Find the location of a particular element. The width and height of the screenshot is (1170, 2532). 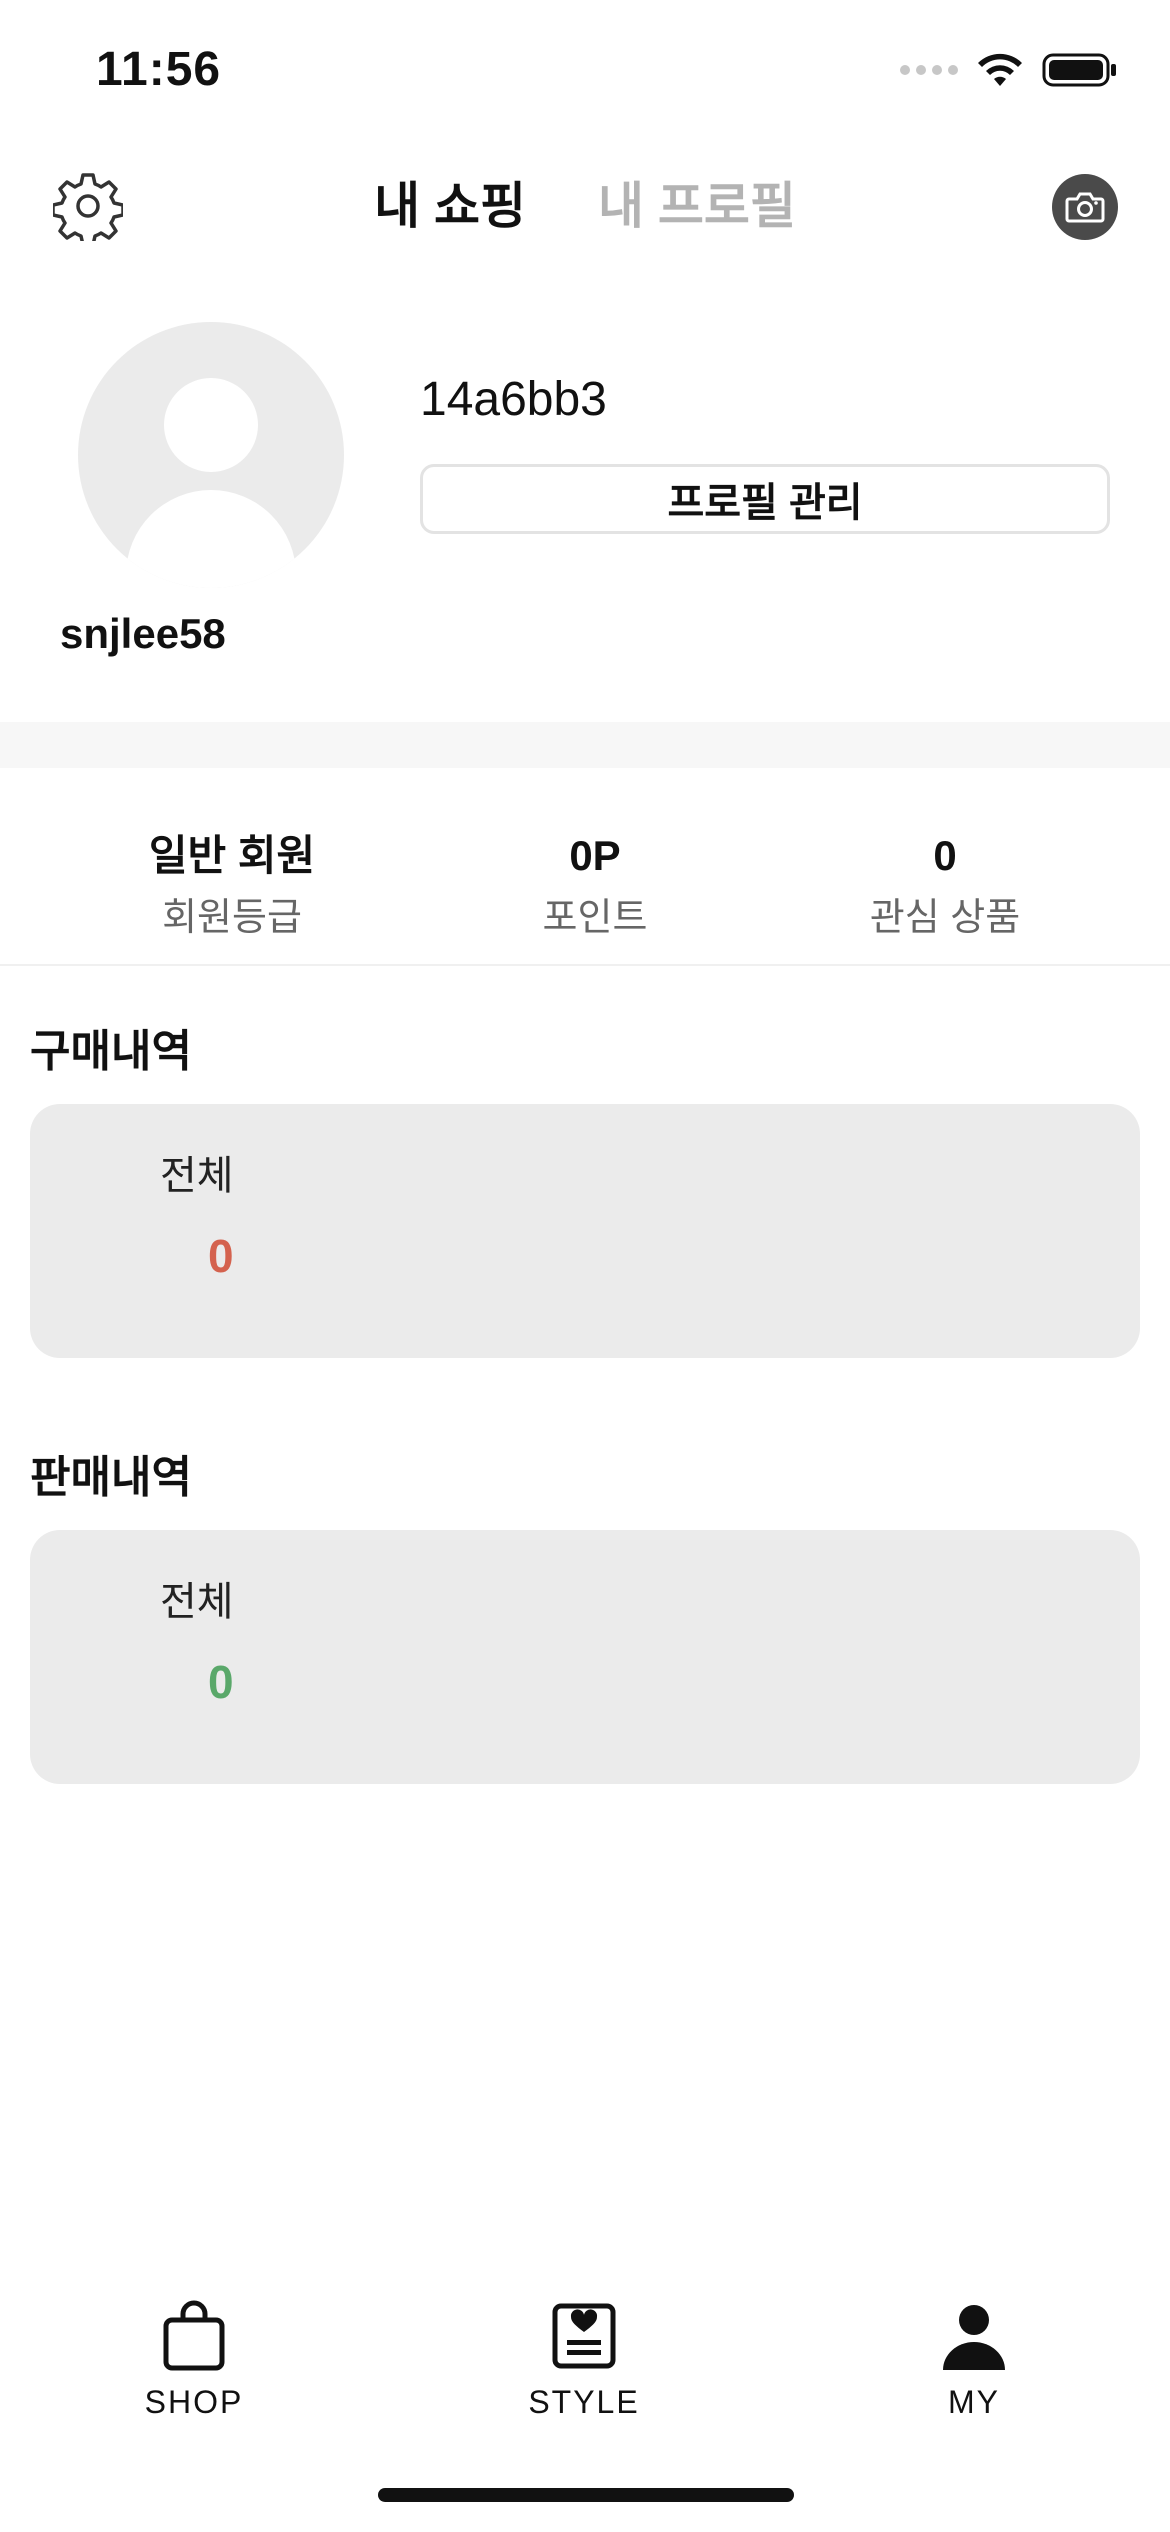

stat-value: 일반 회원 is located at coordinates (232, 855).